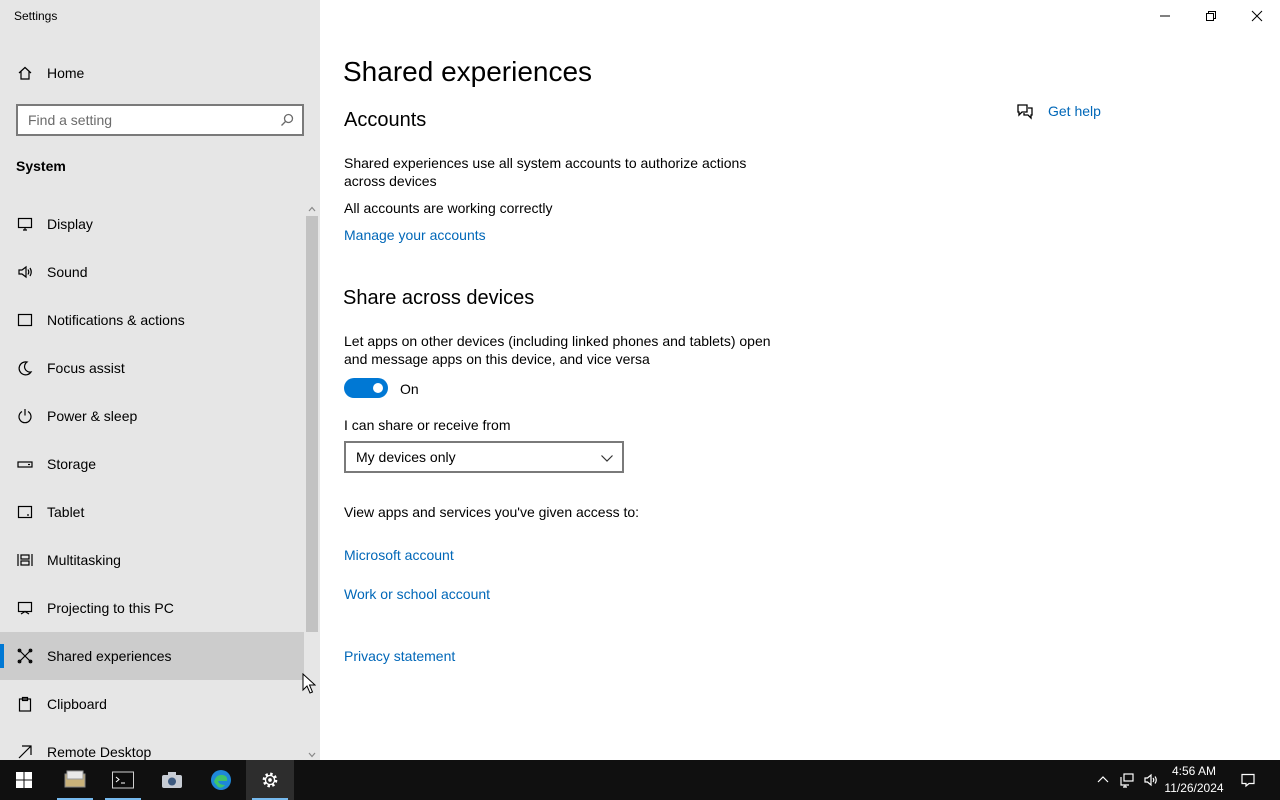 Image resolution: width=1280 pixels, height=800 pixels. Describe the element at coordinates (25, 368) in the screenshot. I see `moon-icon` at that location.